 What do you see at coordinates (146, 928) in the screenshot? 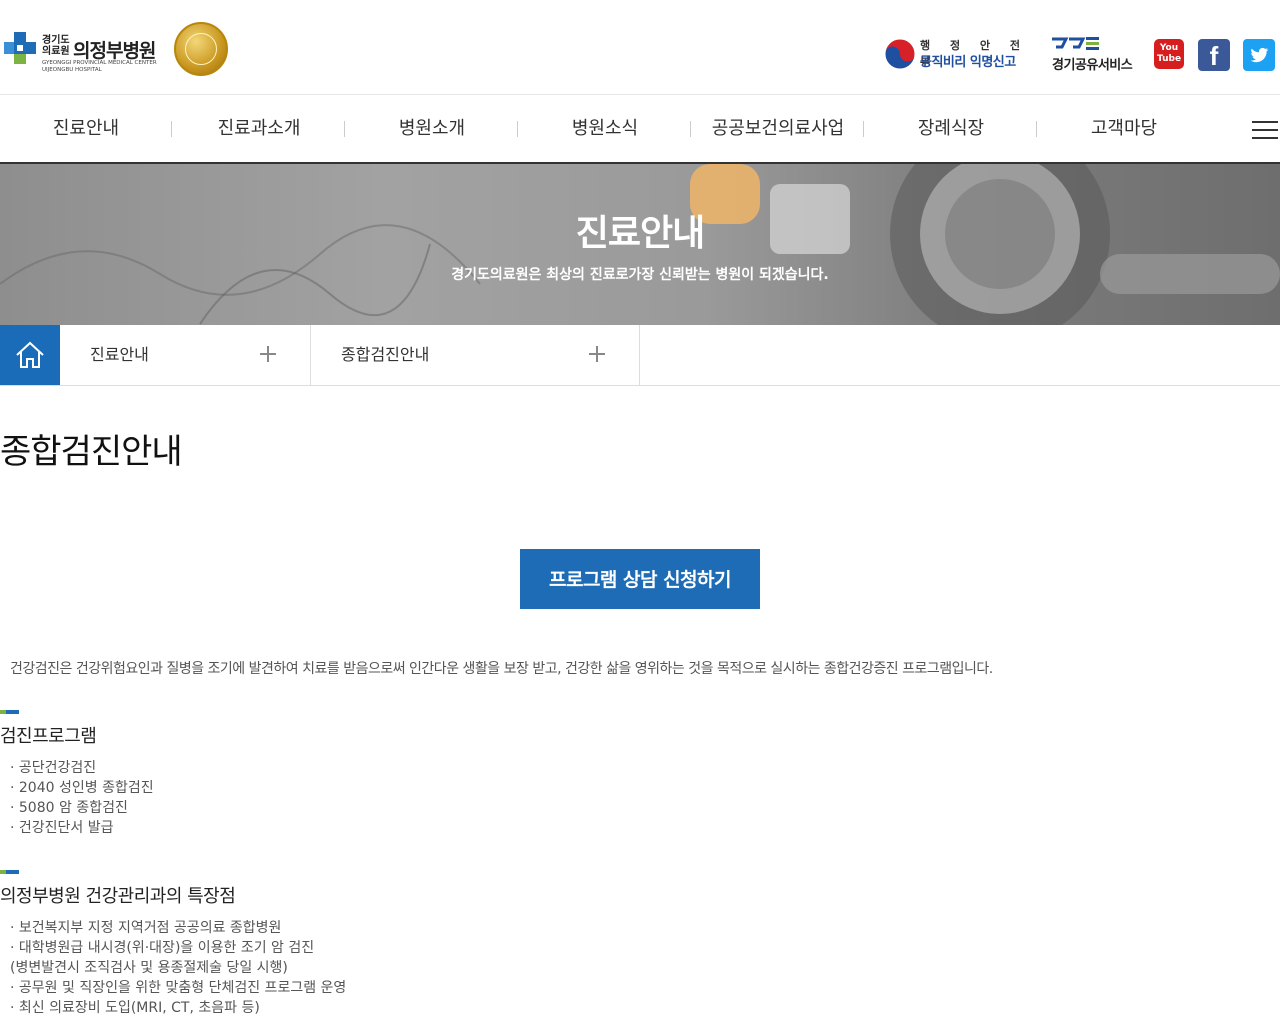
I see `list-item: · 보건복지부 지정 지역거점 공공의료 종합병원` at bounding box center [146, 928].